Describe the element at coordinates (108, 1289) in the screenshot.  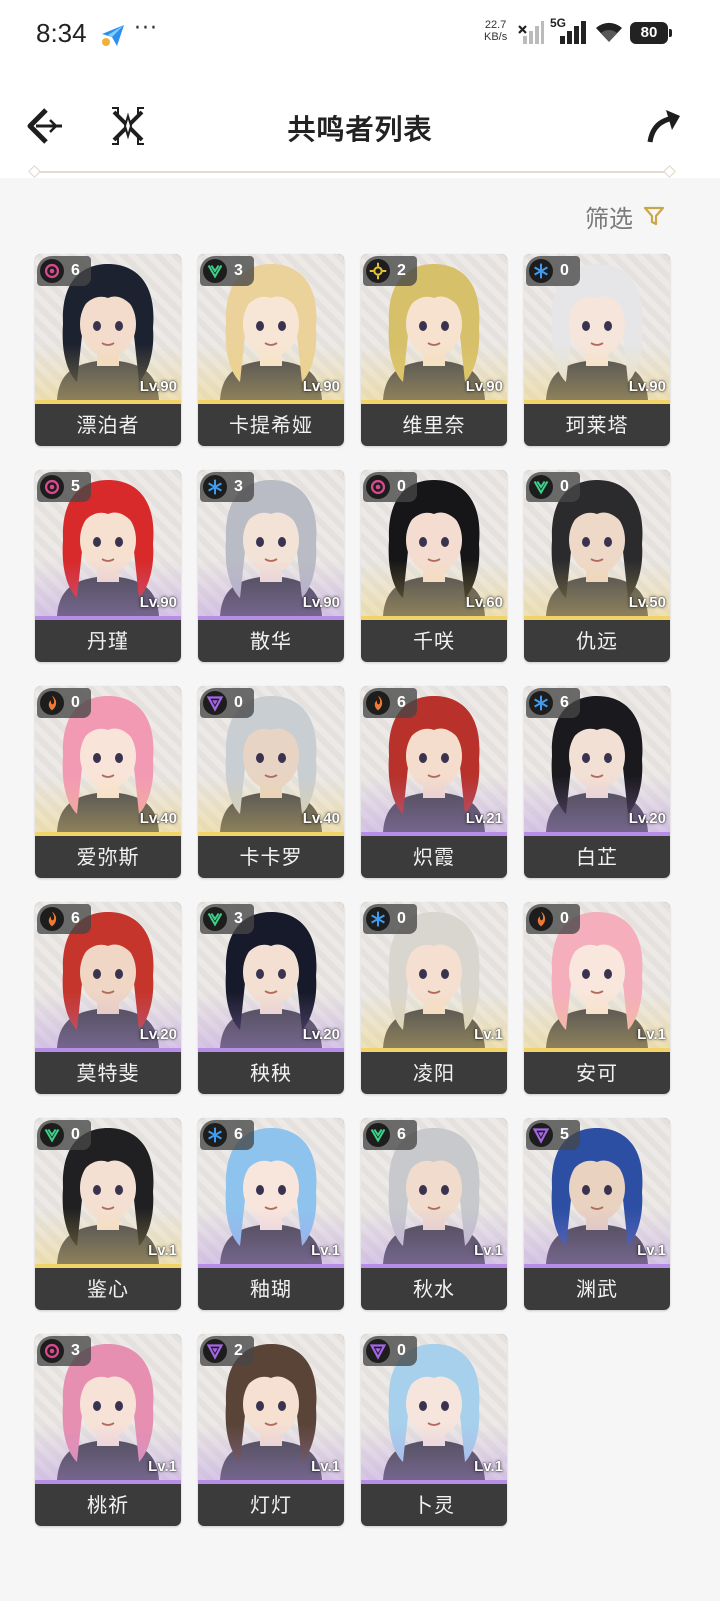
I see `resonator-name: 鉴心` at that location.